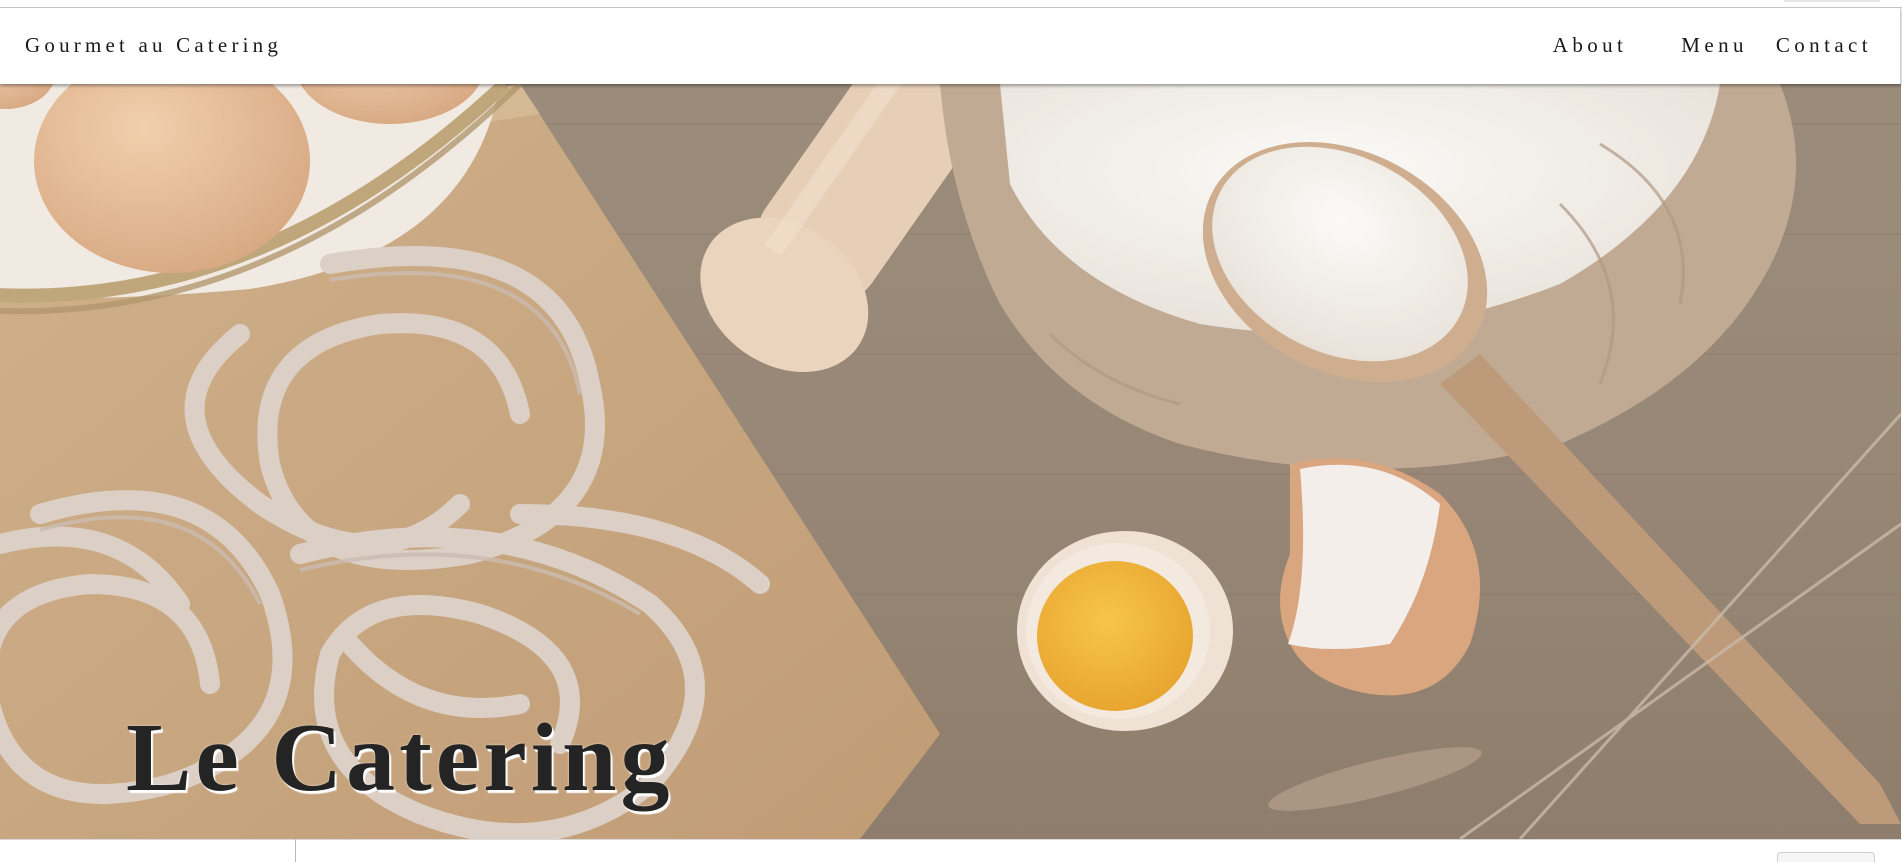 The image size is (1902, 862). I want to click on nav-link-menu: Menu, so click(1714, 45).